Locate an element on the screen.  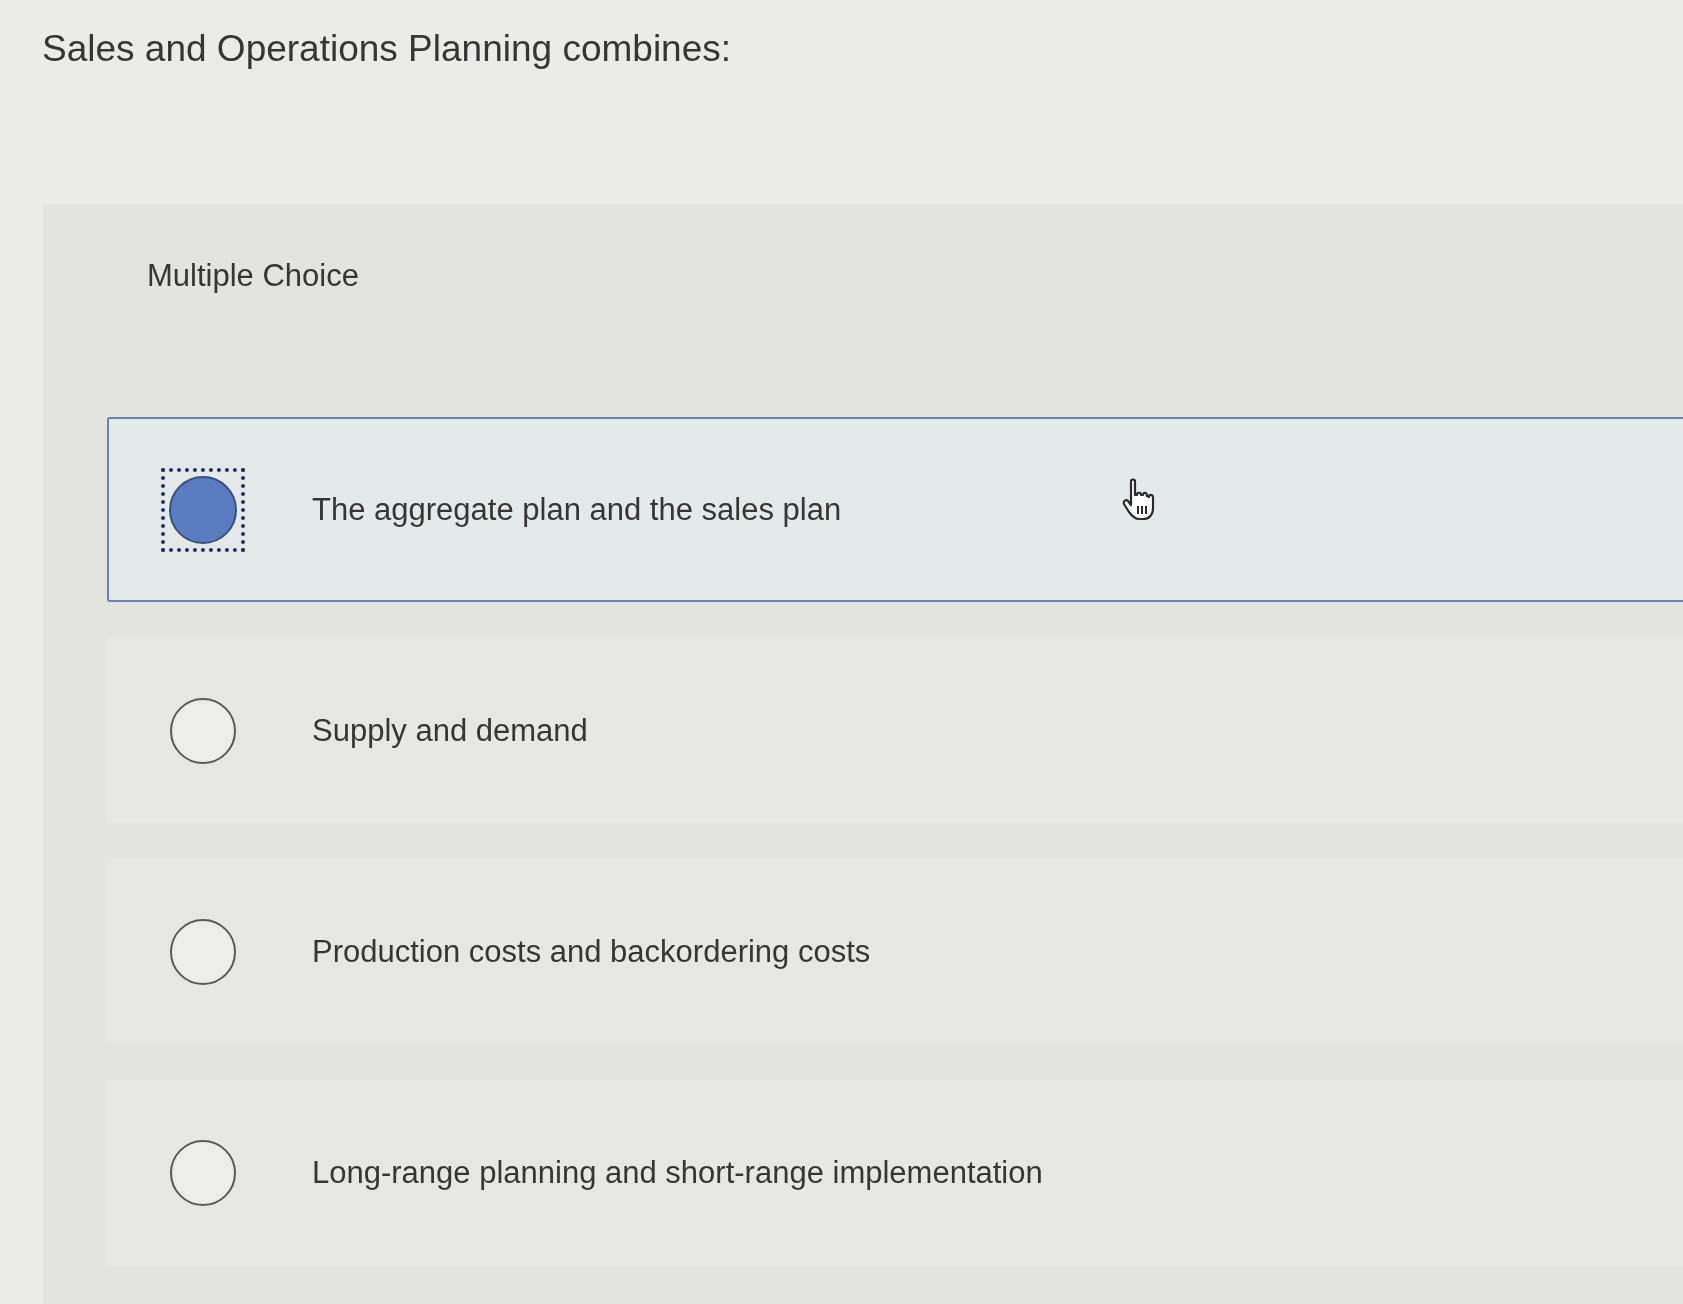
answer-option: Supply and demand is located at coordinates (895, 730).